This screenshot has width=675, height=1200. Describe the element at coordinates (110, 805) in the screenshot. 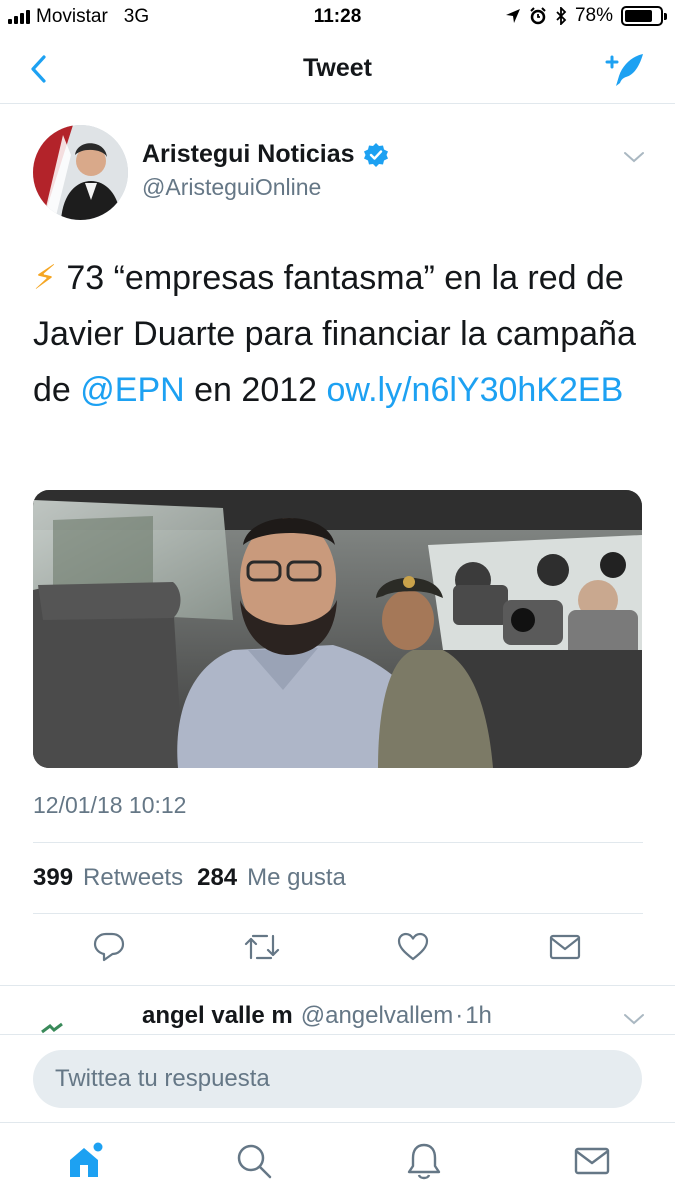

I see `tweet-timestamp: 12/01/18 10:12` at that location.